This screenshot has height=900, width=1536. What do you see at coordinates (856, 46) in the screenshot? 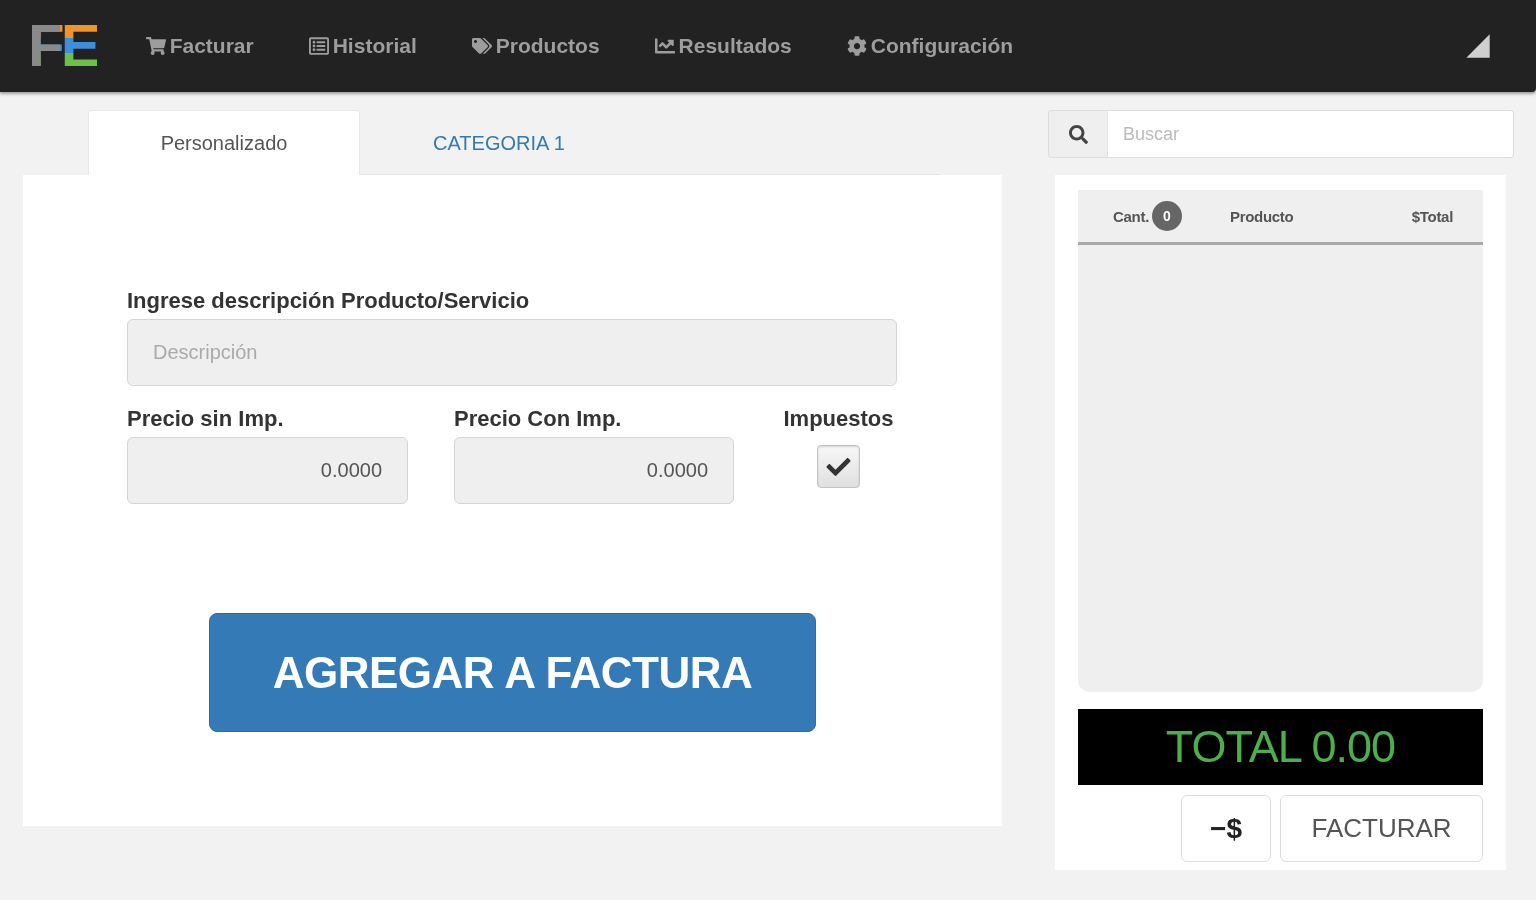
I see `settings-icon` at bounding box center [856, 46].